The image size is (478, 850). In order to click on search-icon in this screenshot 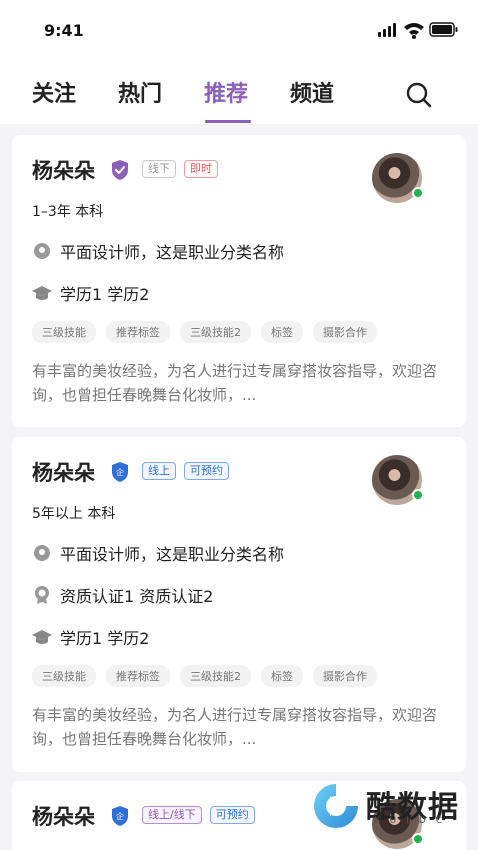, I will do `click(419, 95)`.